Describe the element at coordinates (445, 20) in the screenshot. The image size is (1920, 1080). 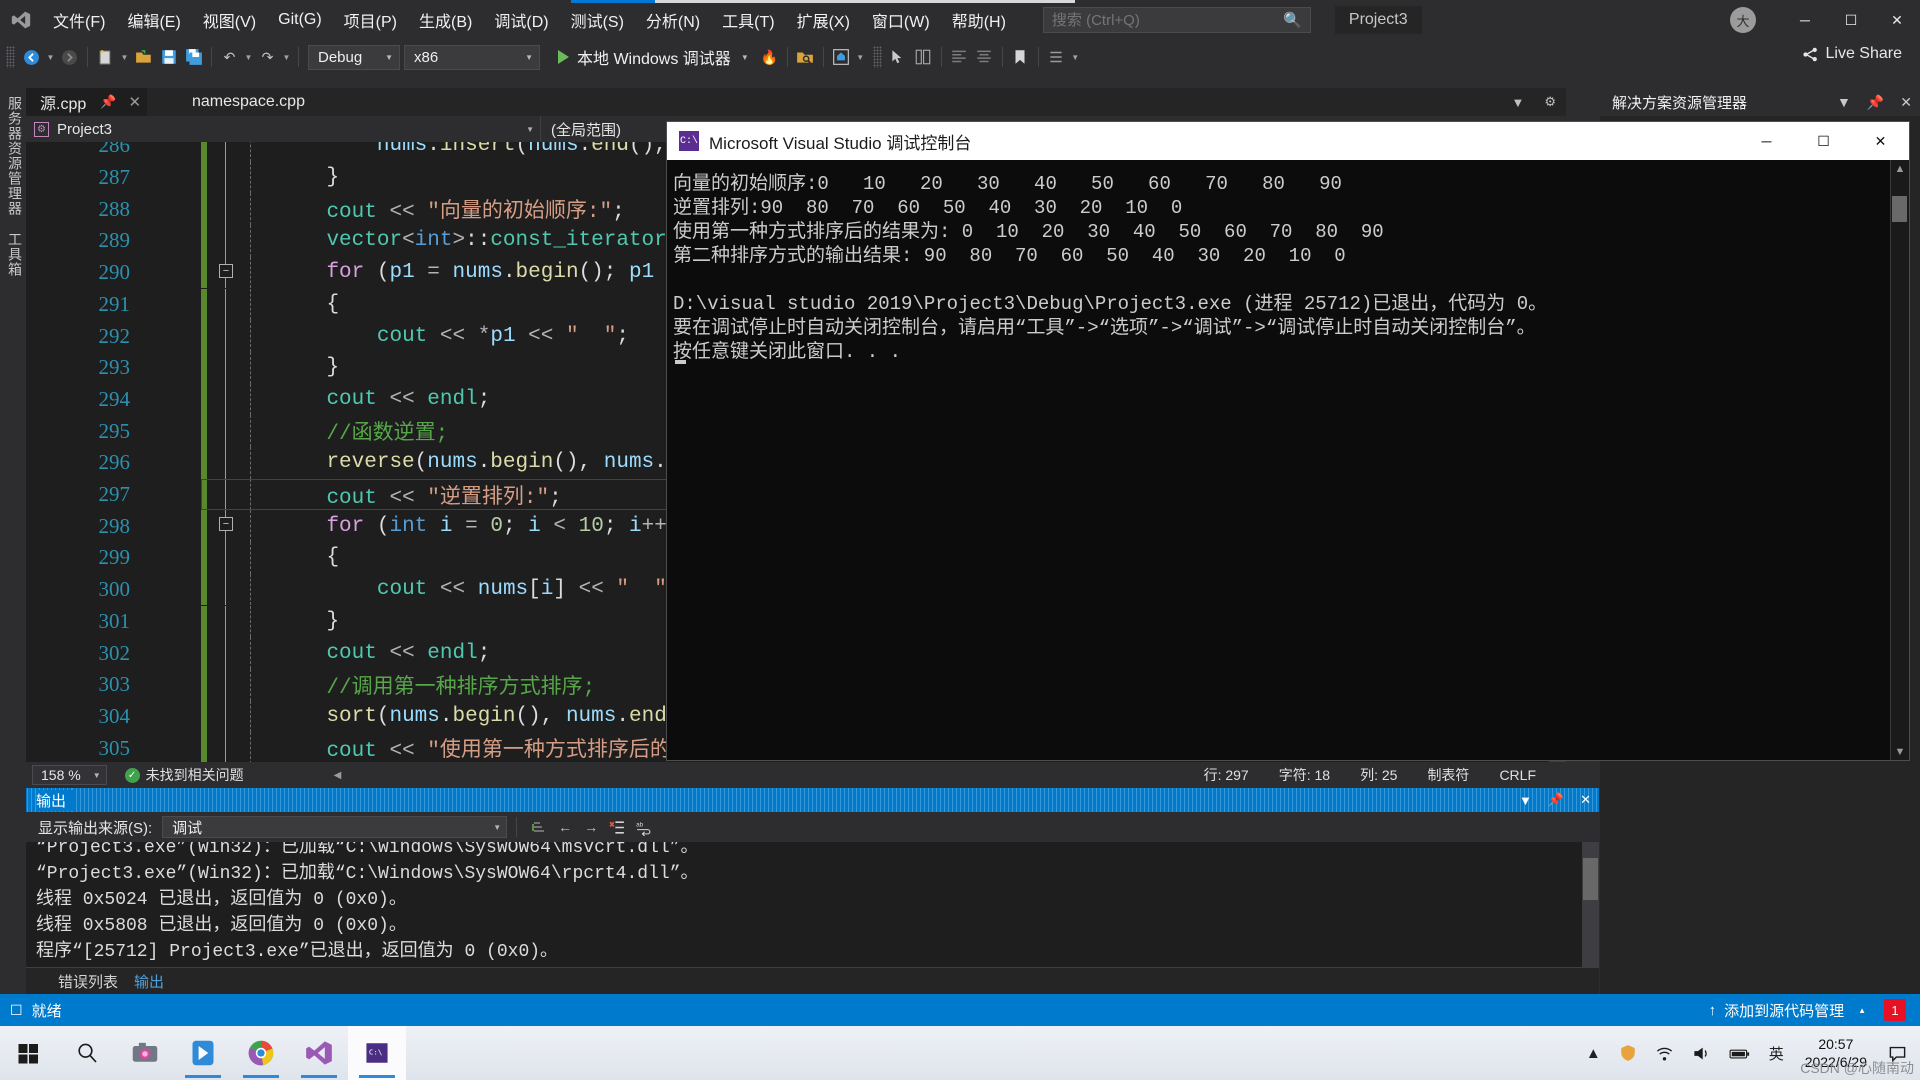
I see `menu-build: 生成(B)` at that location.